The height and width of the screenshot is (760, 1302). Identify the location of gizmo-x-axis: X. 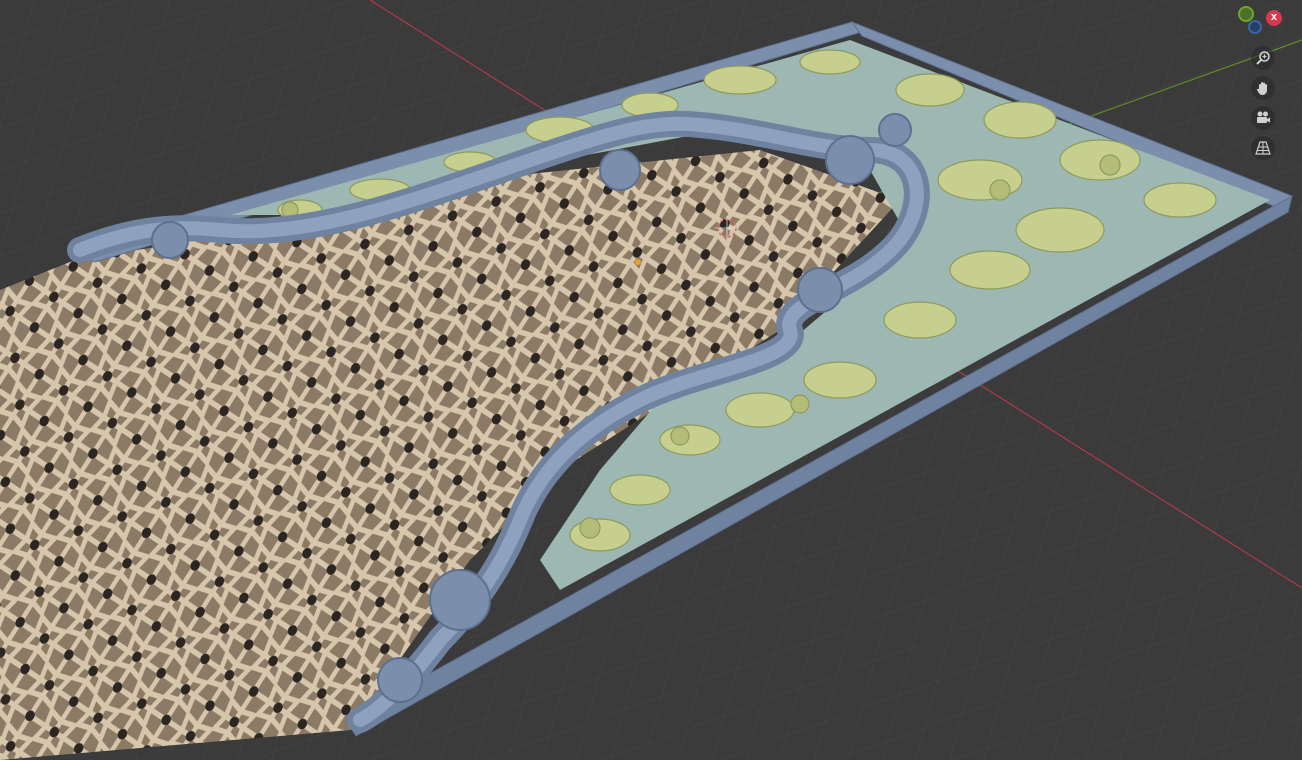
(1274, 18).